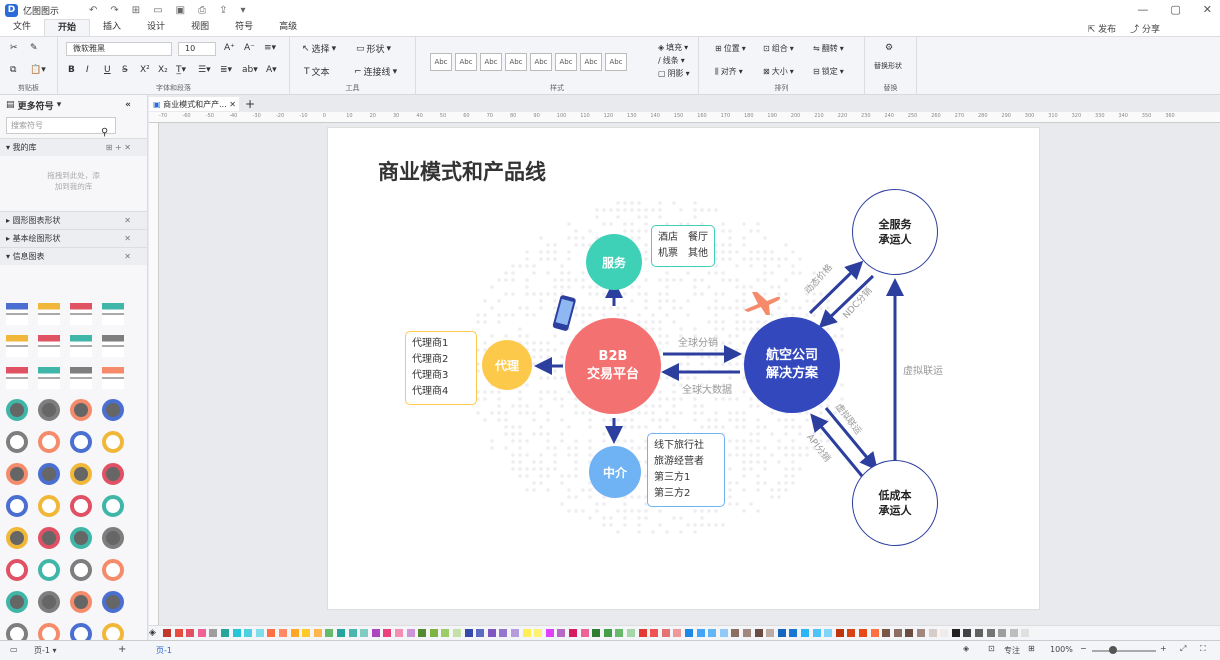  Describe the element at coordinates (271, 70) in the screenshot. I see `font-color-icon: A▾` at that location.